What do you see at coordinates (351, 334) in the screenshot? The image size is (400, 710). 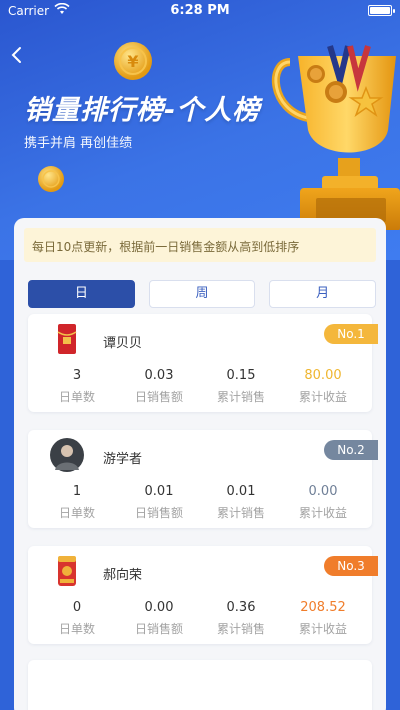 I see `rank-badge: No.1` at bounding box center [351, 334].